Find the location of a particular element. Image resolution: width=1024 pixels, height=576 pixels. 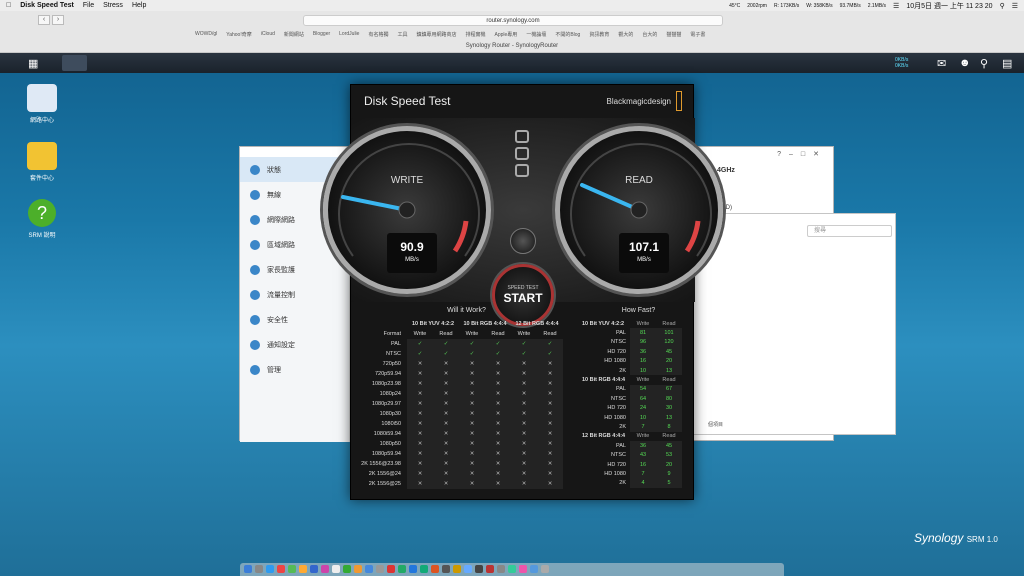

word-icon is located at coordinates (413, 569).